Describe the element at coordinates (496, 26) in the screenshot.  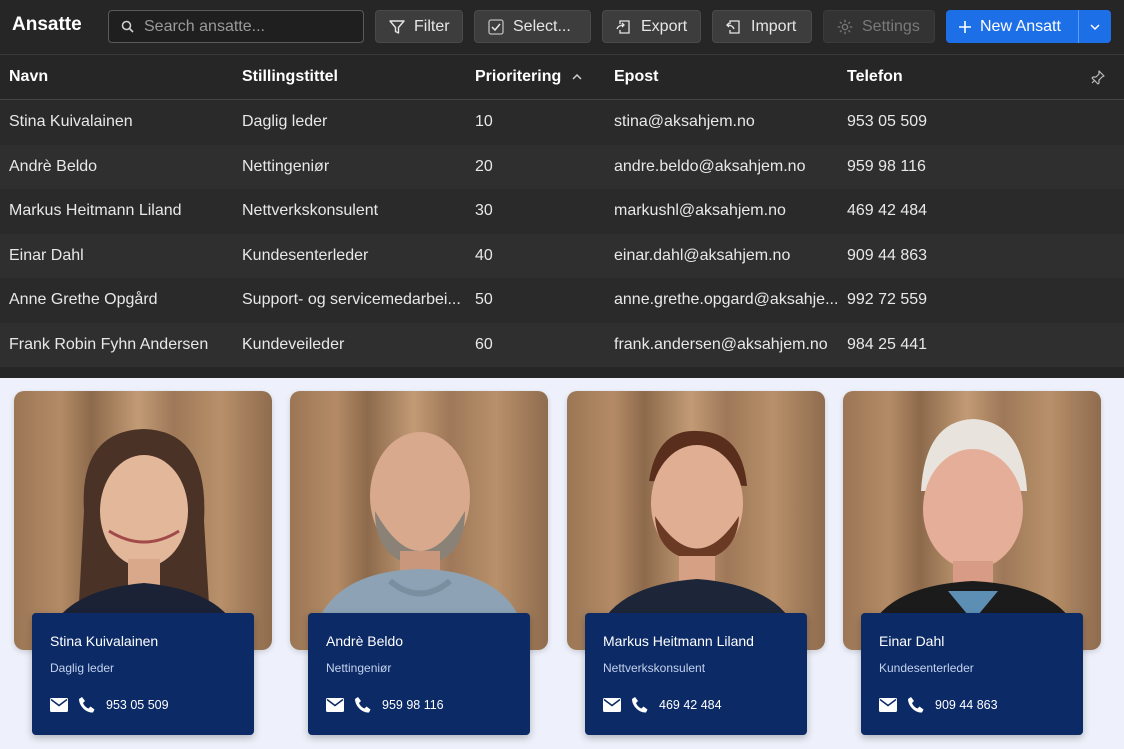
I see `checkbox-icon` at that location.